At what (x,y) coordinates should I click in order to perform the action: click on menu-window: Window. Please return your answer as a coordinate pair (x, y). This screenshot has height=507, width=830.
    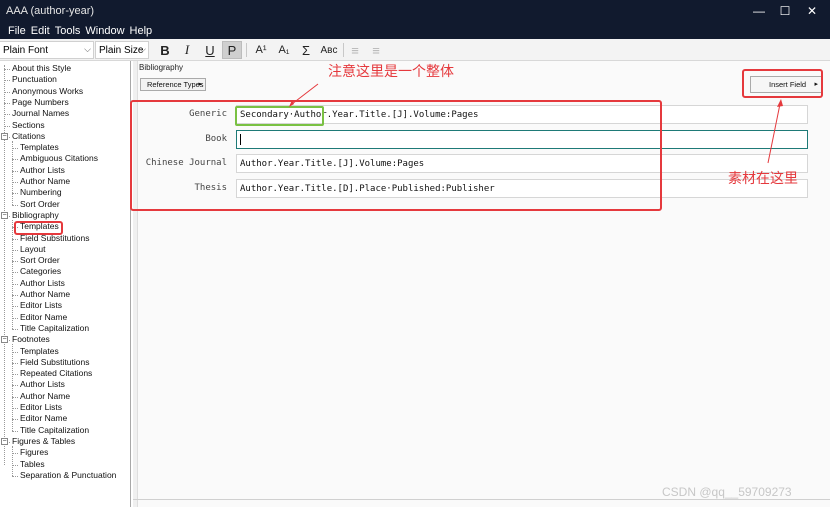
    Looking at the image, I should click on (104, 31).